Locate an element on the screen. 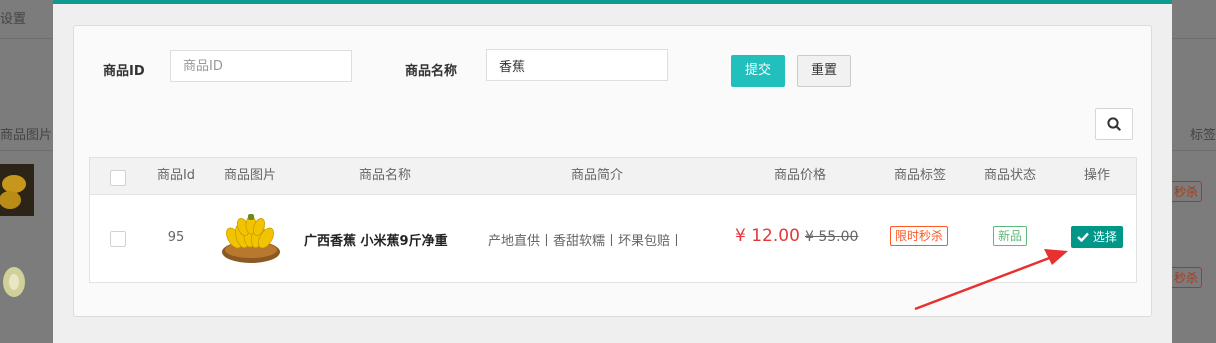 This screenshot has width=1216, height=343. annotation-arrow is located at coordinates (991, 280).